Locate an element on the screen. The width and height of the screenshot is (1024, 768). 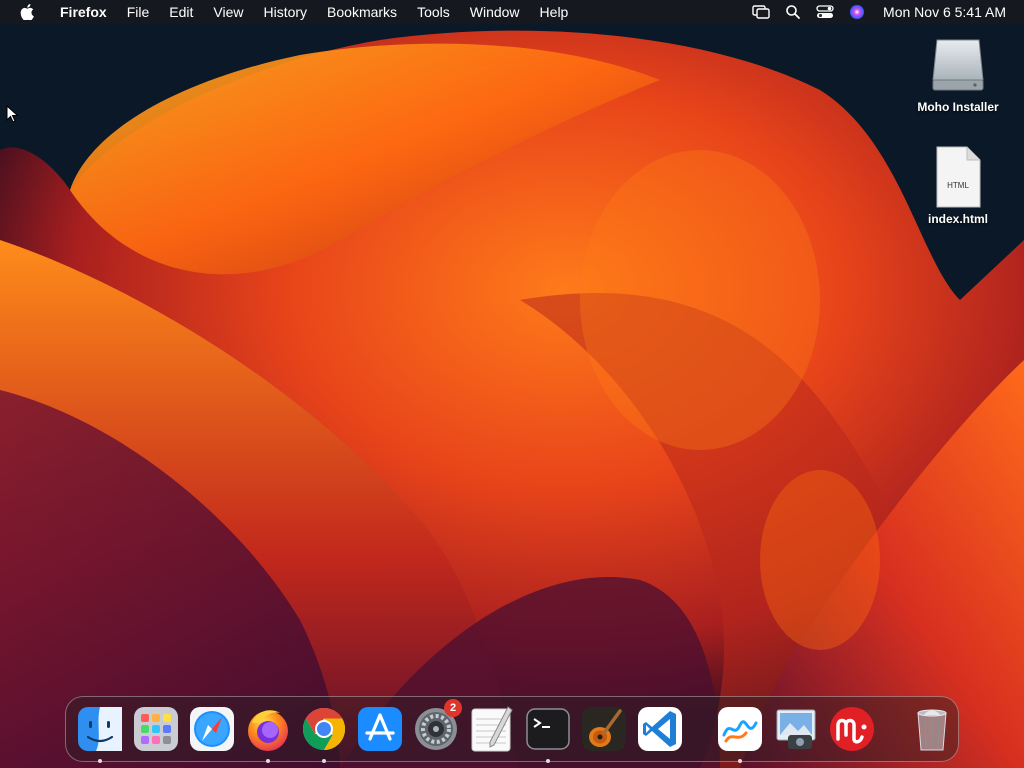
dock-app-chrome is located at coordinates (324, 734).